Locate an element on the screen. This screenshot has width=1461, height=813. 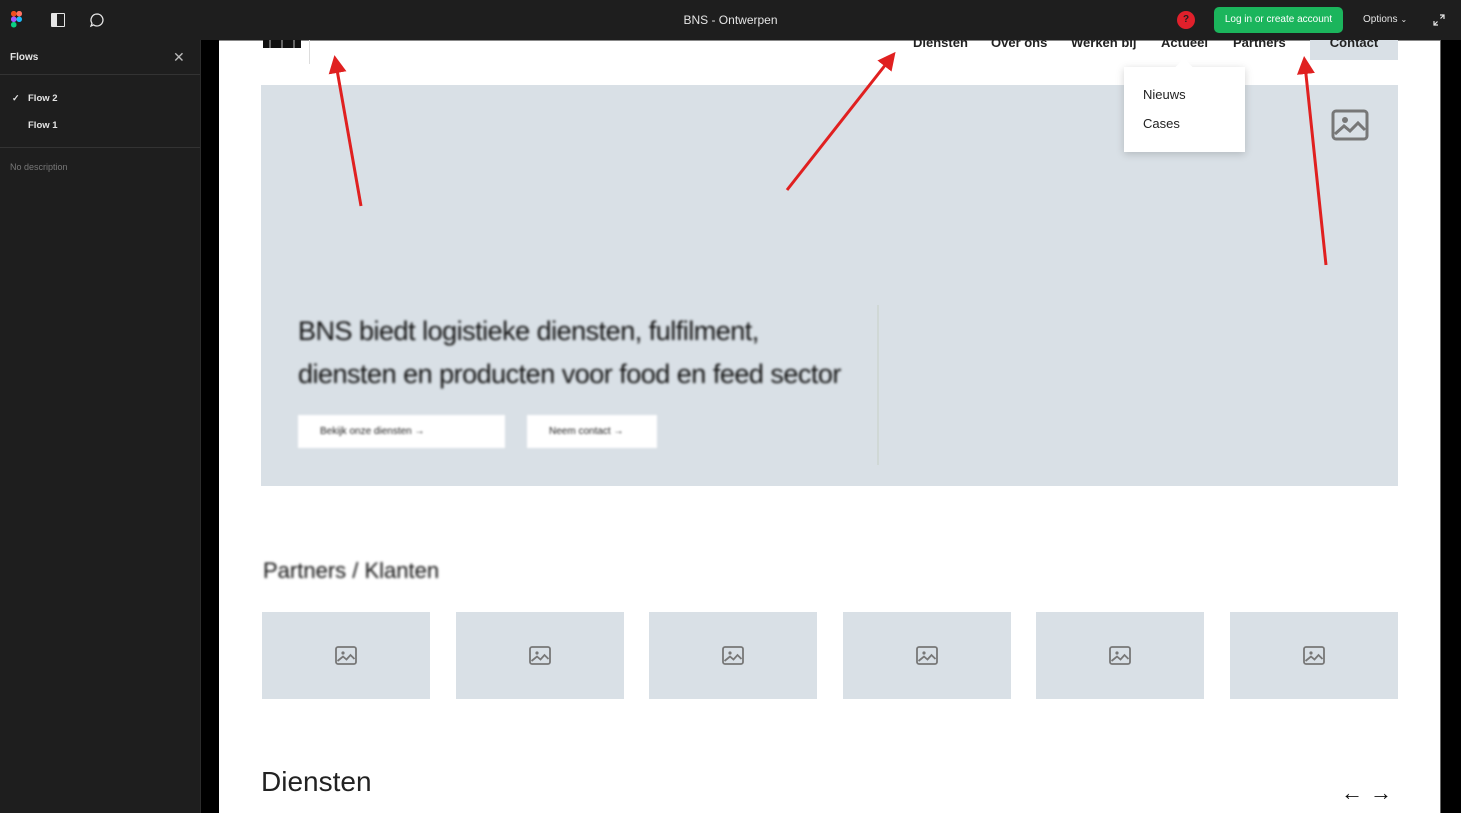
chevron-down-icon: ⌄ is located at coordinates (1404, 19).